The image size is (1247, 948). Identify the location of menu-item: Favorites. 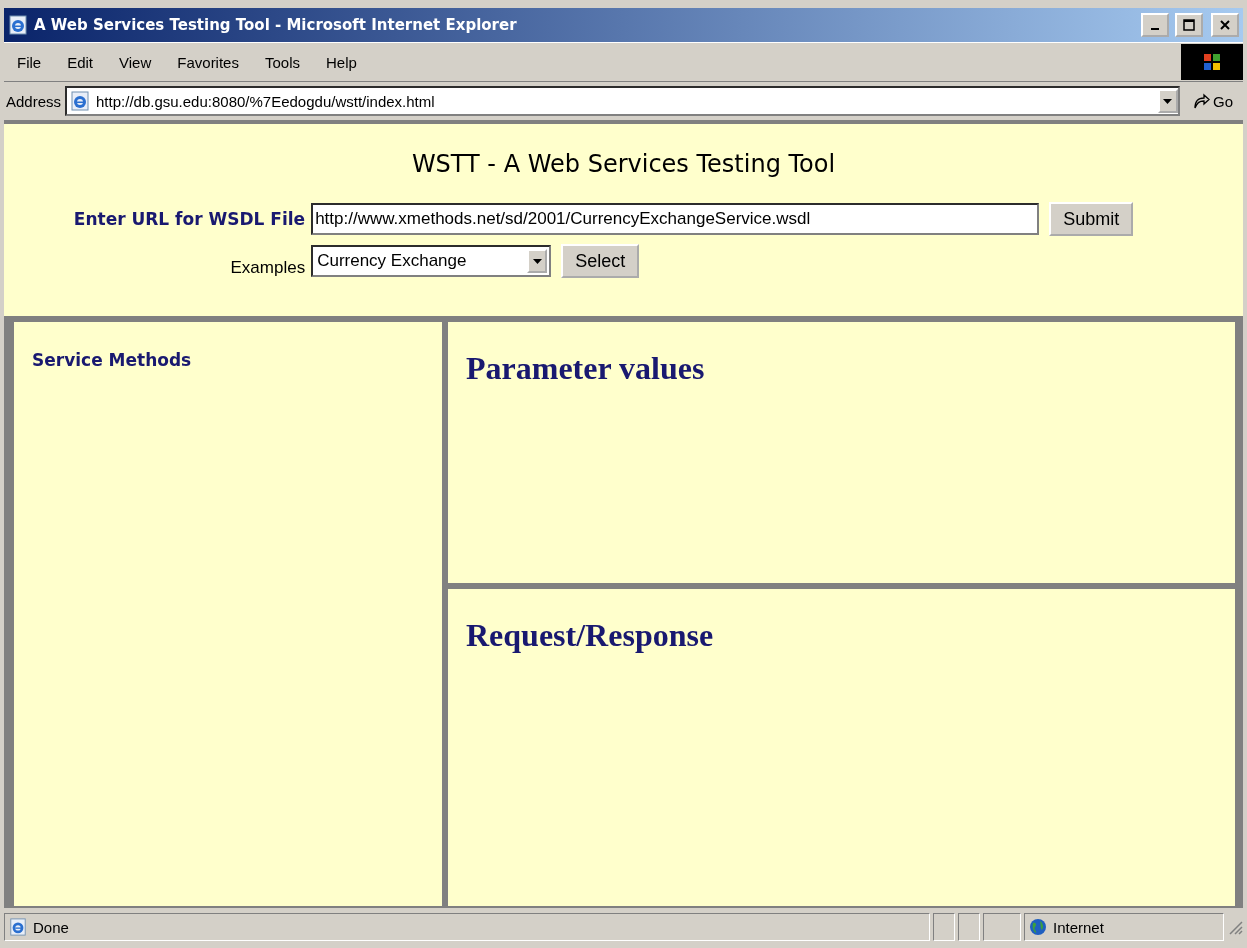
(208, 62).